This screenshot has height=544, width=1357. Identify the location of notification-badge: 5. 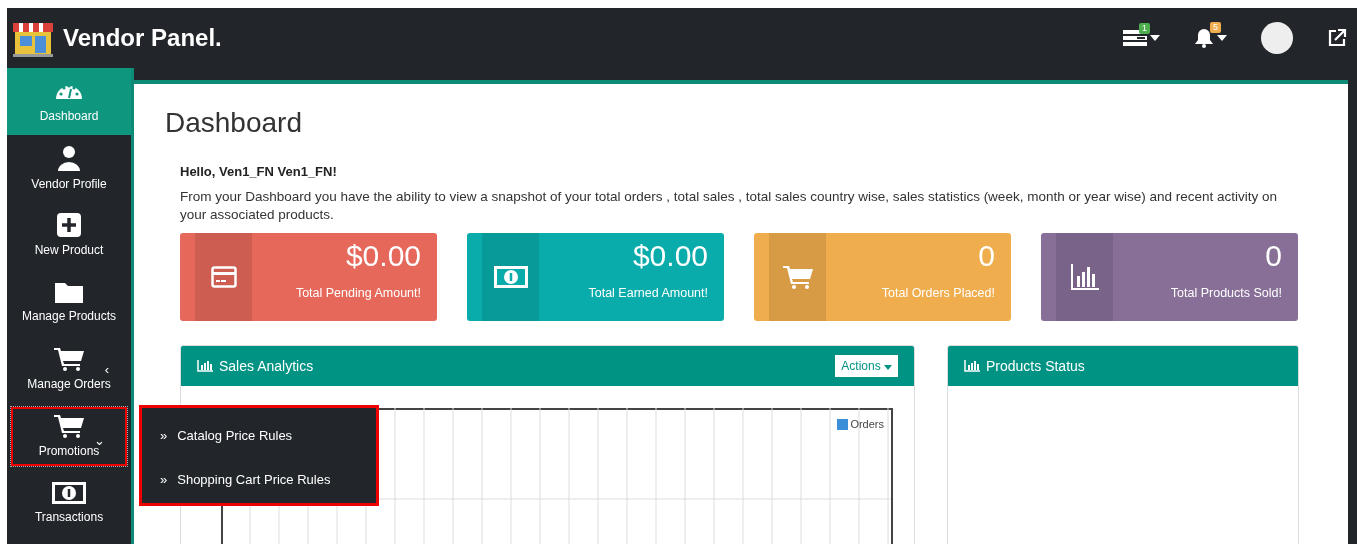
(1215, 27).